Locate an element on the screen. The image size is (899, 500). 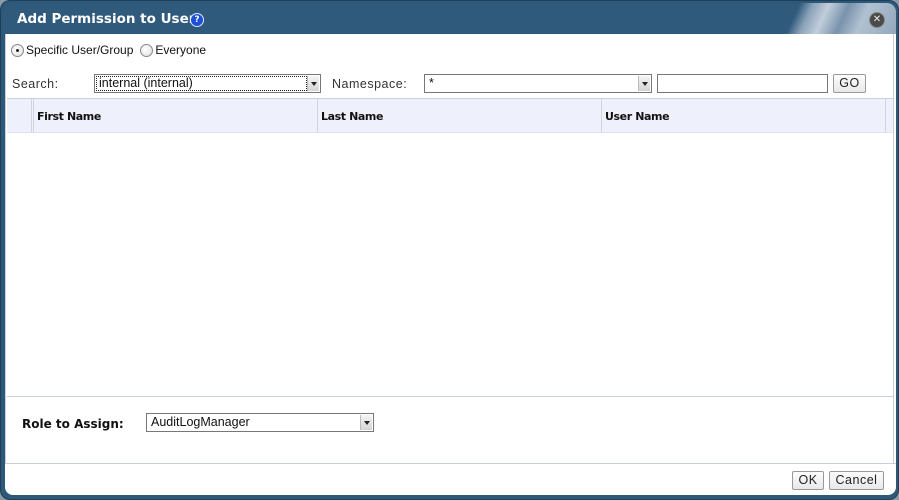
namespace-value: * is located at coordinates (431, 83).